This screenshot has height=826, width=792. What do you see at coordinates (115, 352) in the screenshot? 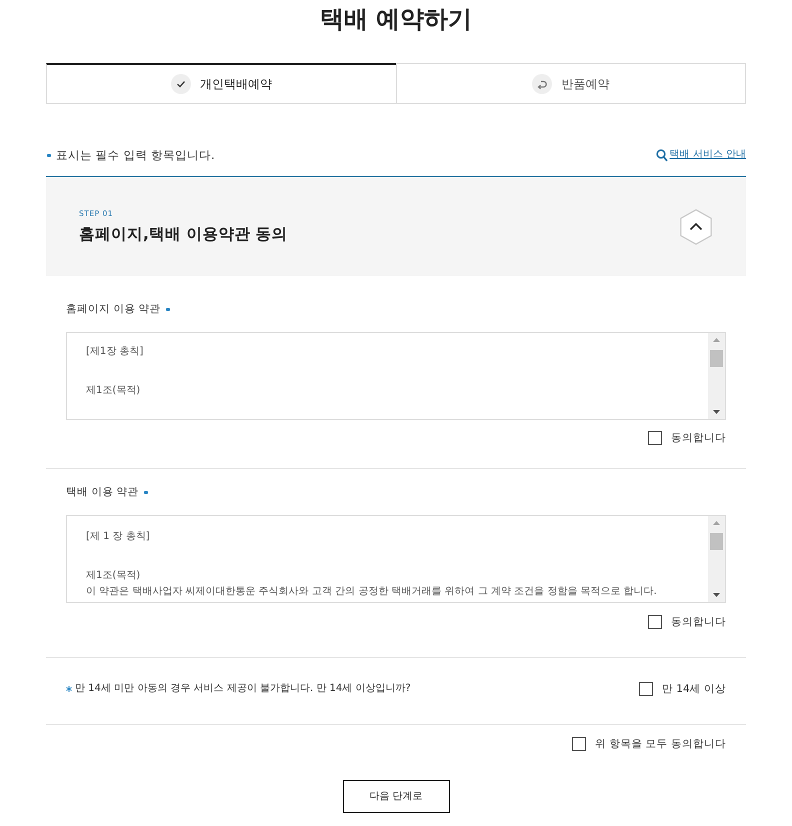
I see `terms-text-line: [제1장 총칙]` at bounding box center [115, 352].